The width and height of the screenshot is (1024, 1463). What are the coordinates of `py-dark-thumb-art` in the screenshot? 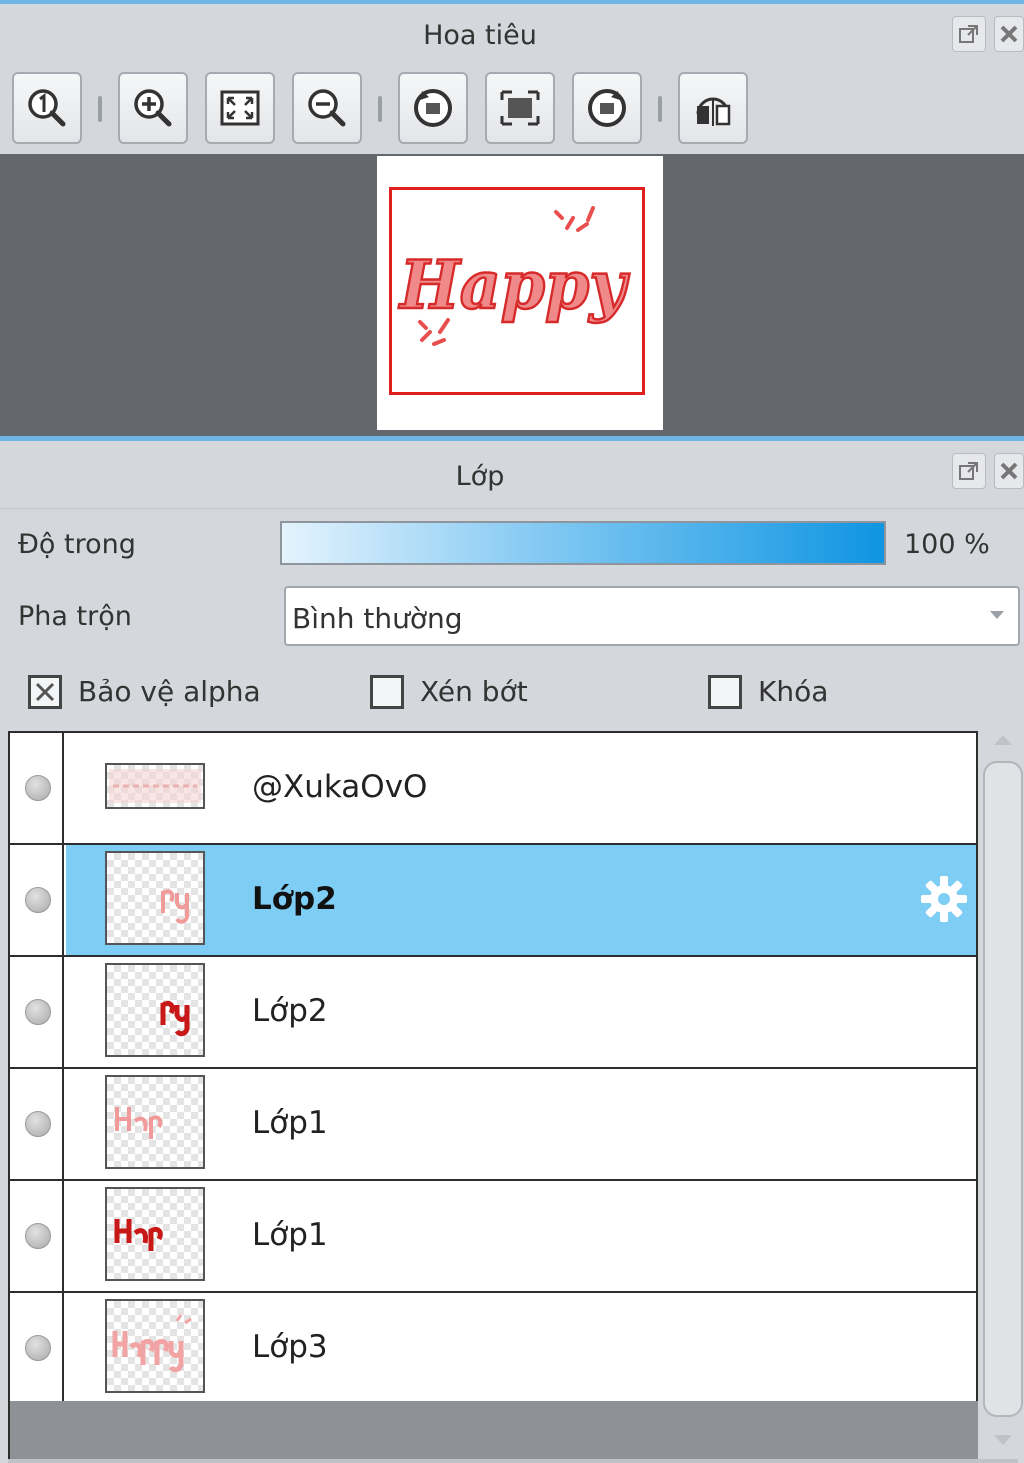 It's located at (175, 1018).